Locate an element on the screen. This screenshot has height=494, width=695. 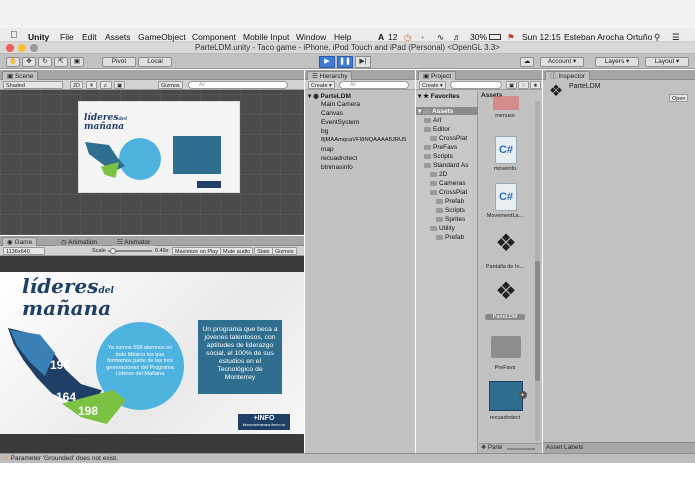
shading-dropdown: Shaded is located at coordinates (33, 85).